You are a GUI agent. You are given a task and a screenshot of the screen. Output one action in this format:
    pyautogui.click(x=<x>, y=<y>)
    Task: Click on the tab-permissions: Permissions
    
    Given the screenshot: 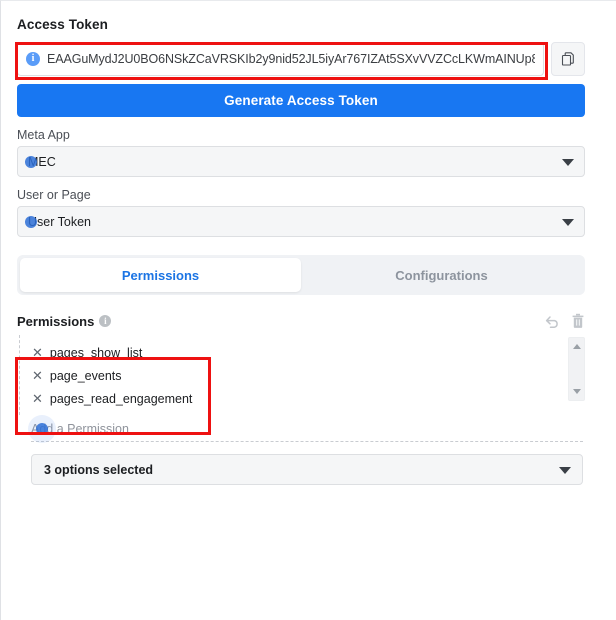 What is the action you would take?
    pyautogui.click(x=160, y=275)
    